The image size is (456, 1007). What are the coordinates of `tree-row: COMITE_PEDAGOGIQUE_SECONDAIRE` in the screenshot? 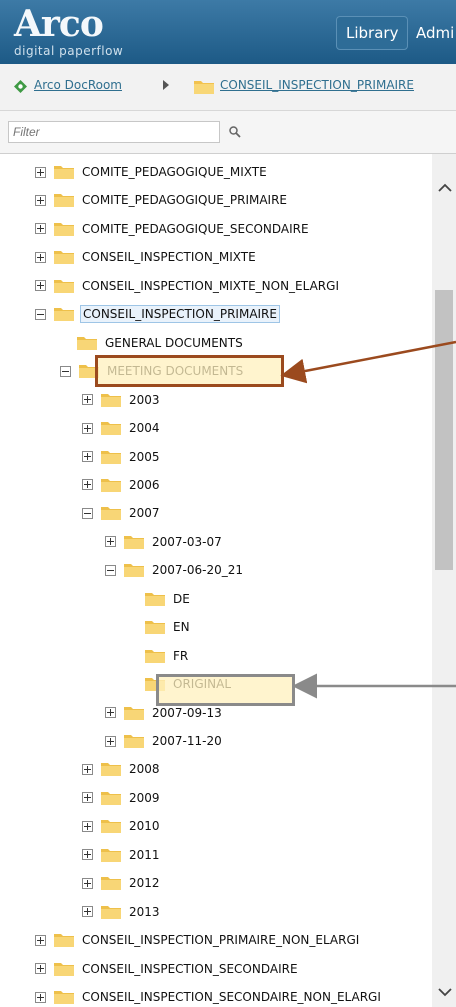 It's located at (173, 229).